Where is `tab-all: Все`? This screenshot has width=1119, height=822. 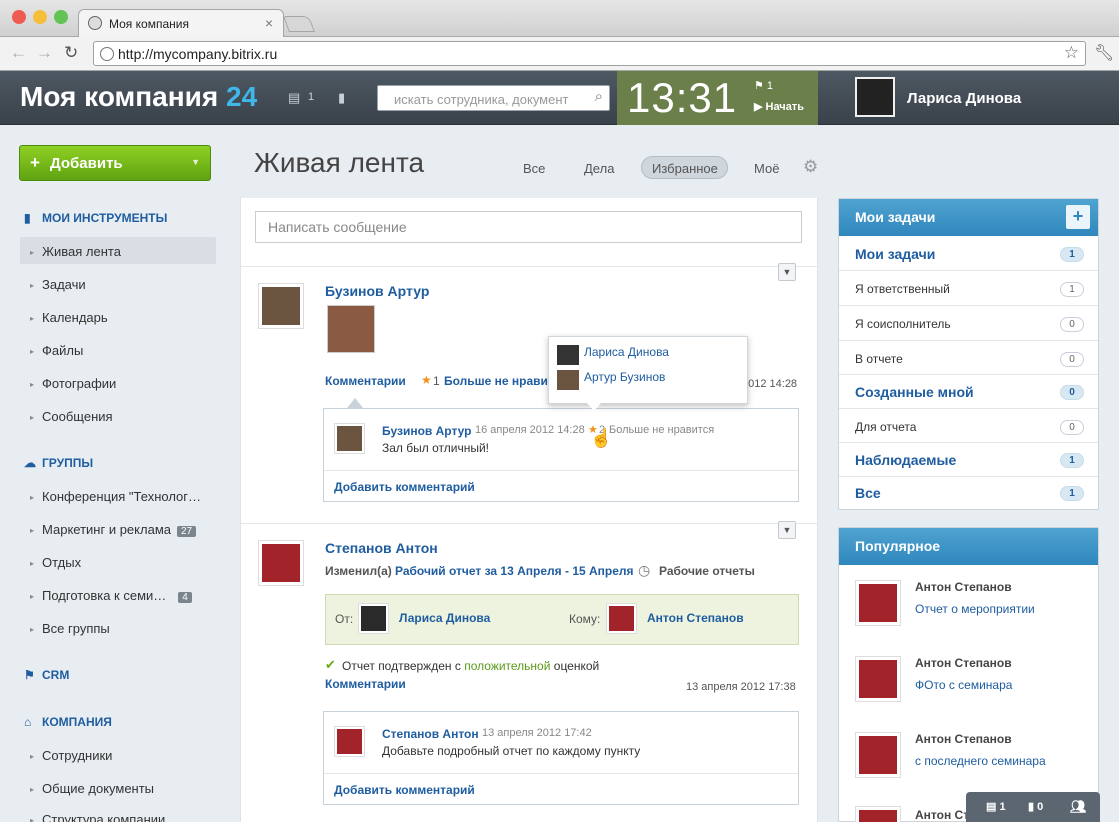
tab-all: Все is located at coordinates (534, 168).